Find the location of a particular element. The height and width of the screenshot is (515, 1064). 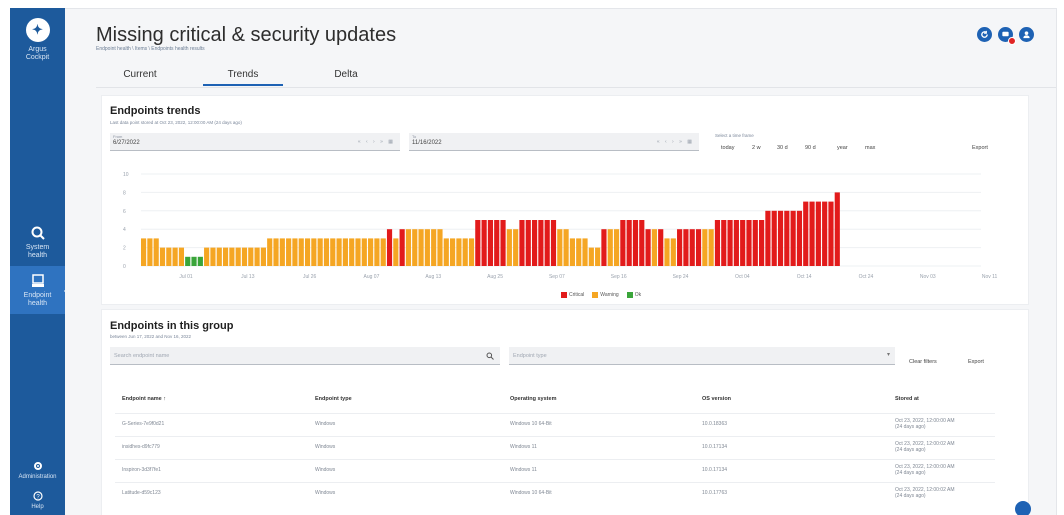

range-90d-button: 90 d is located at coordinates (810, 148).